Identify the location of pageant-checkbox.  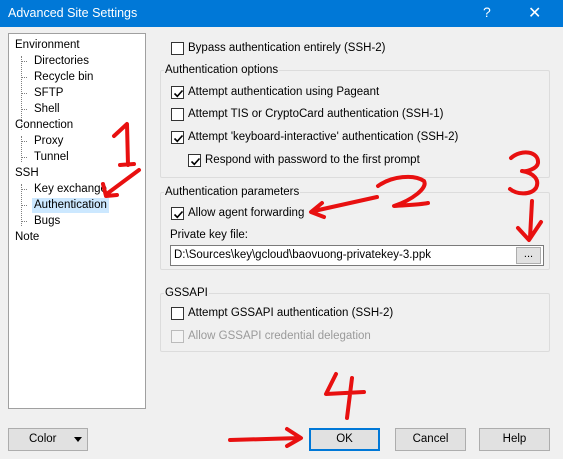
(177, 92).